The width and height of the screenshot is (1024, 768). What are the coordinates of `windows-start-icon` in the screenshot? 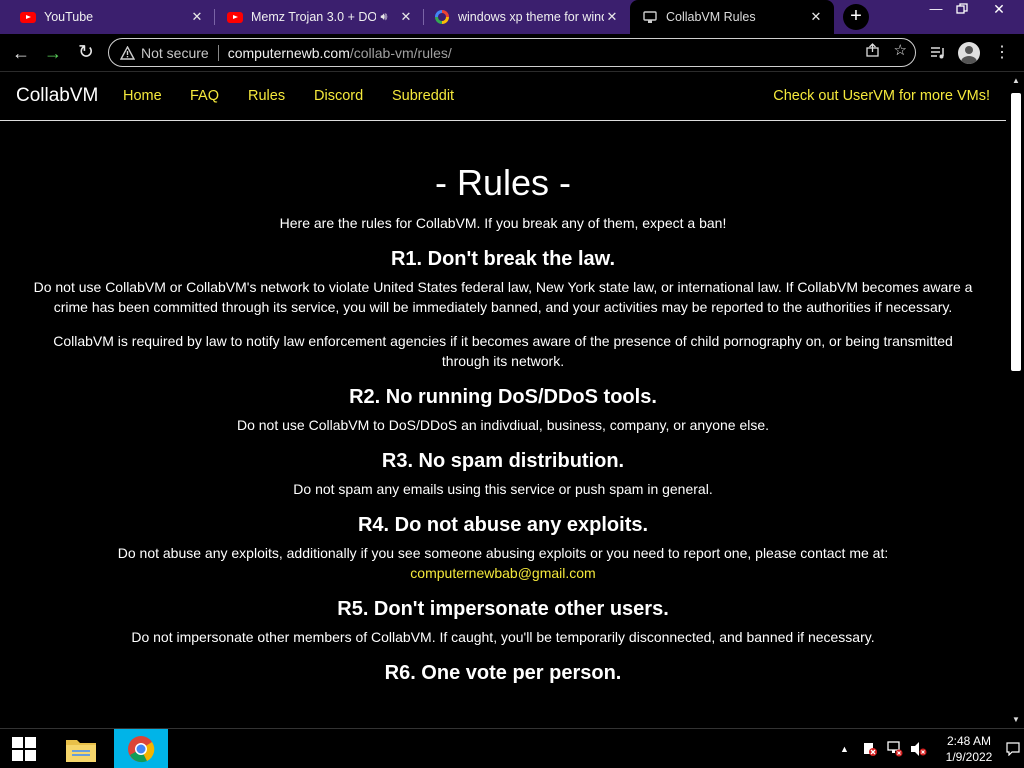 It's located at (24, 748).